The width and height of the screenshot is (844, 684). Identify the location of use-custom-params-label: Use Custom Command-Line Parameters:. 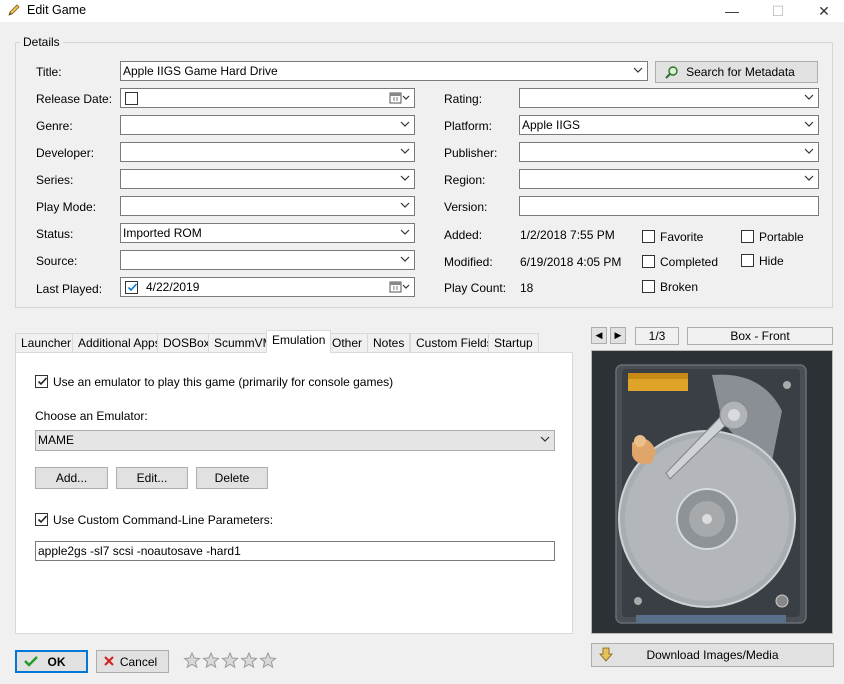
(163, 520).